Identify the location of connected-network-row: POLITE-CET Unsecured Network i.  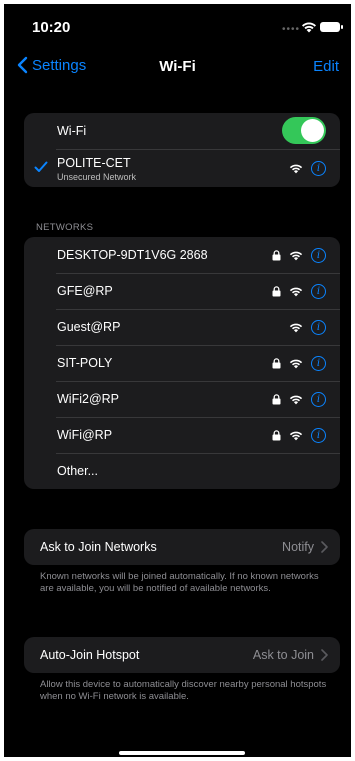
(182, 168).